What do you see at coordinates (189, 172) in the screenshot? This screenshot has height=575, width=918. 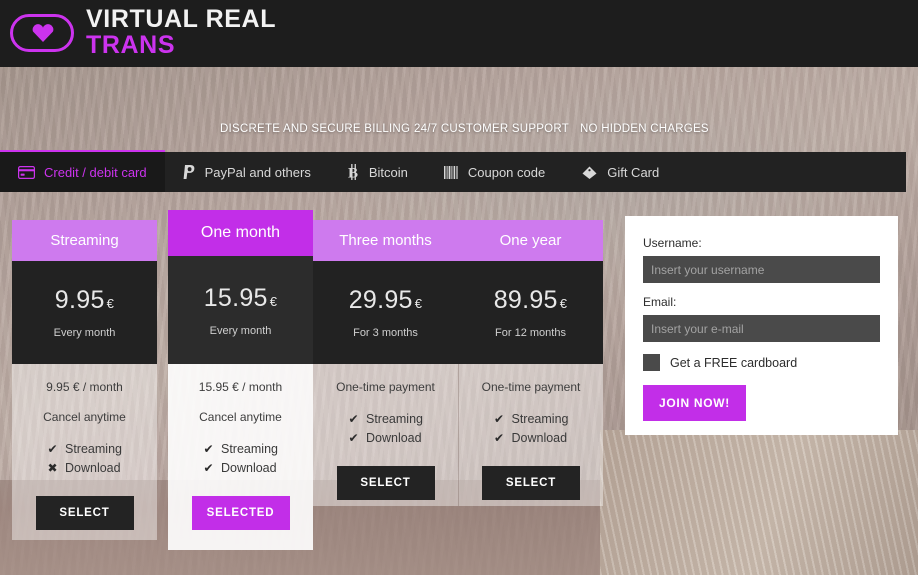 I see `paypal-icon` at bounding box center [189, 172].